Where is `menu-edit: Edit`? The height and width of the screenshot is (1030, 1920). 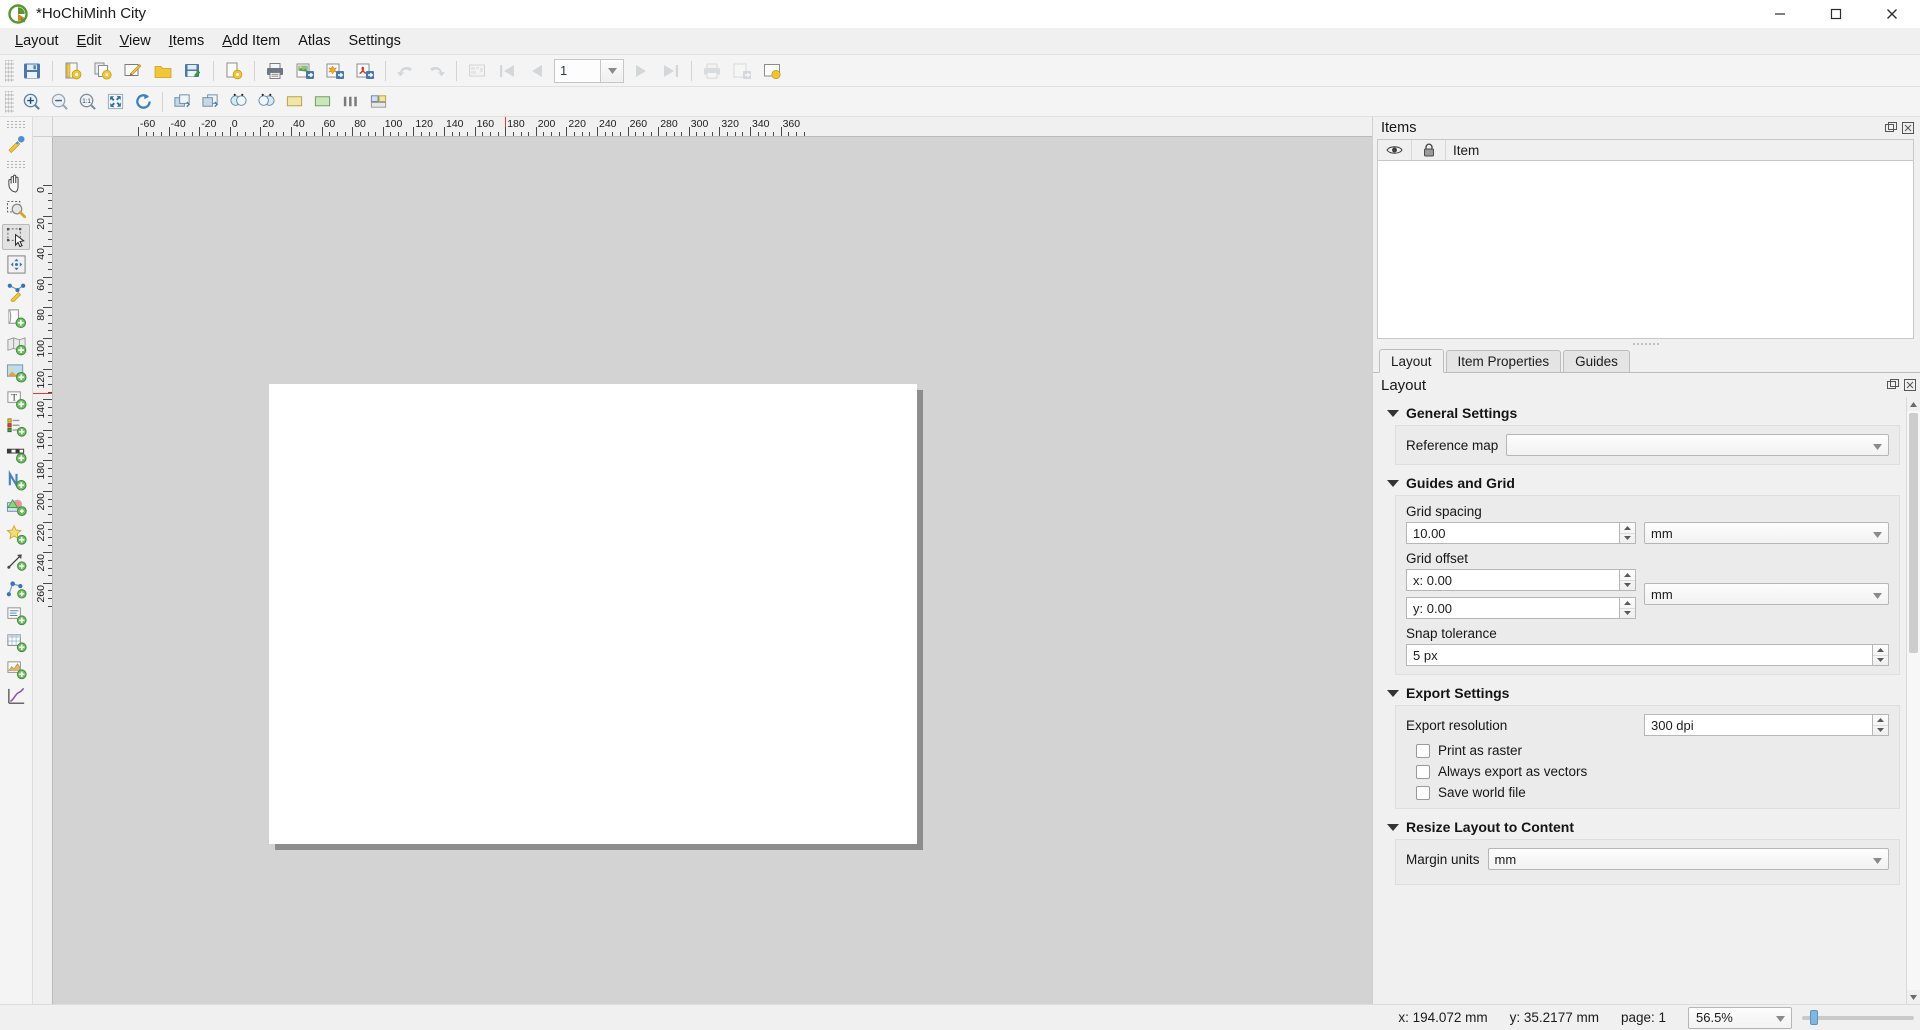
menu-edit: Edit is located at coordinates (89, 41).